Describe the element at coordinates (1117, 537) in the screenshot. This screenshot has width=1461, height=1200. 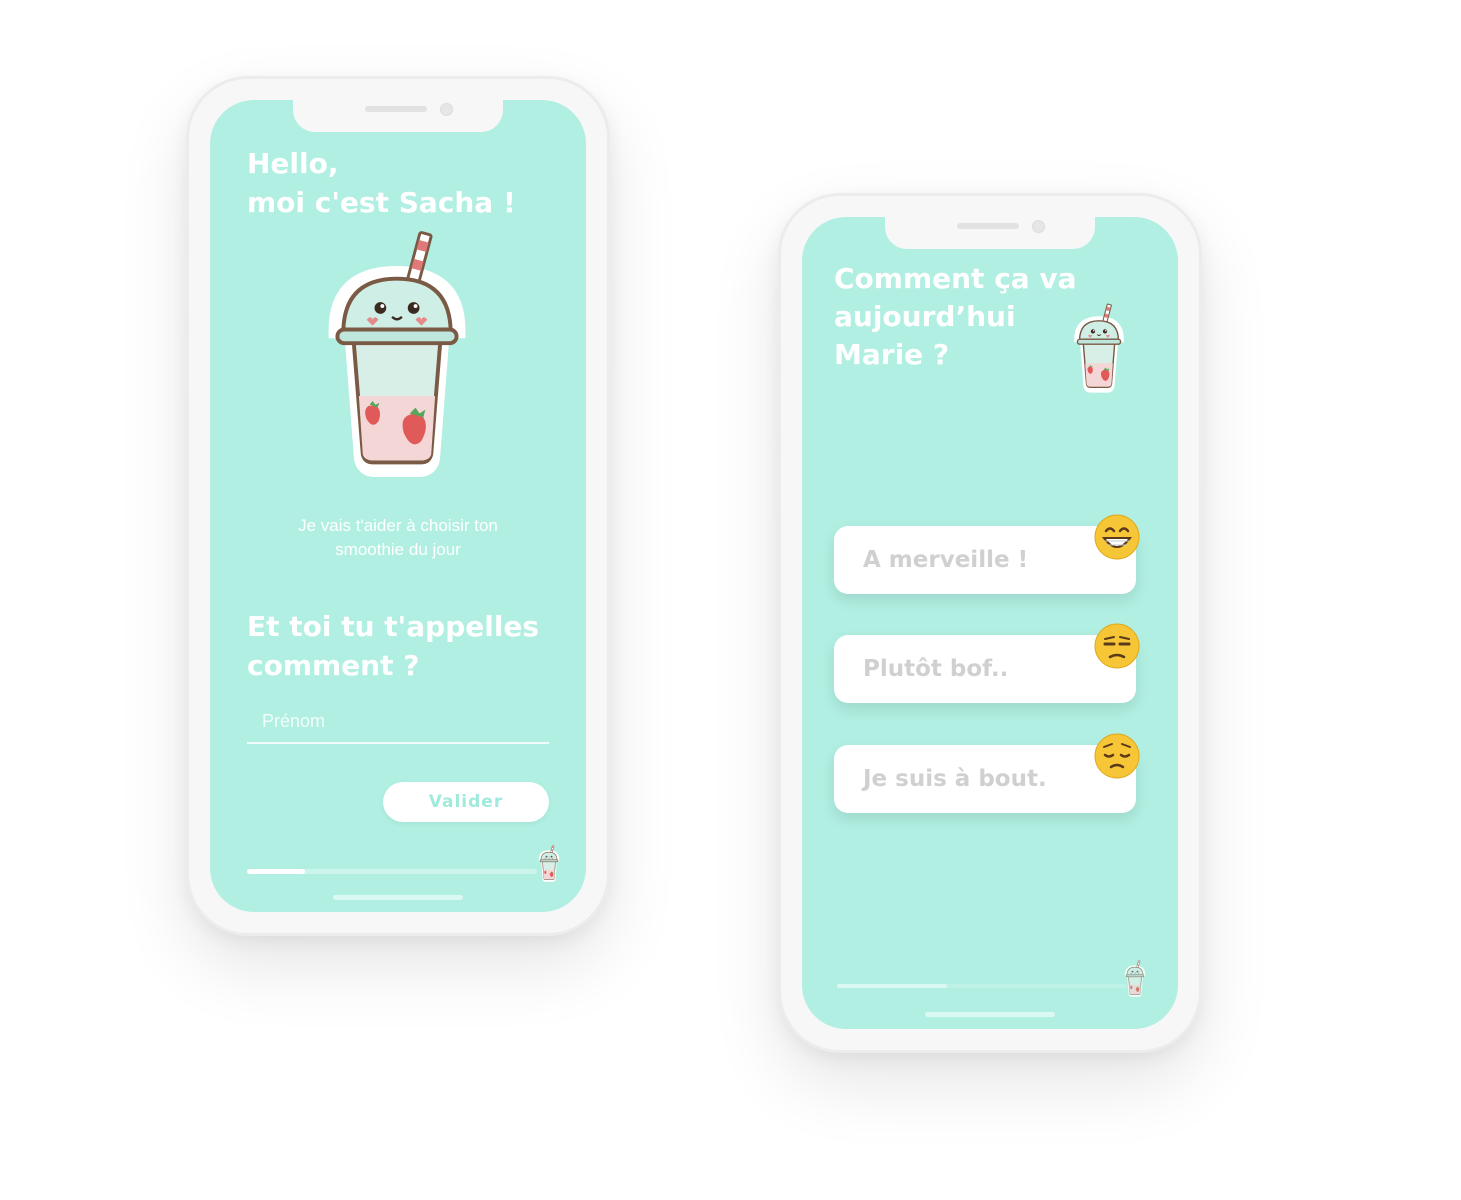
I see `grinning-emoji-icon` at that location.